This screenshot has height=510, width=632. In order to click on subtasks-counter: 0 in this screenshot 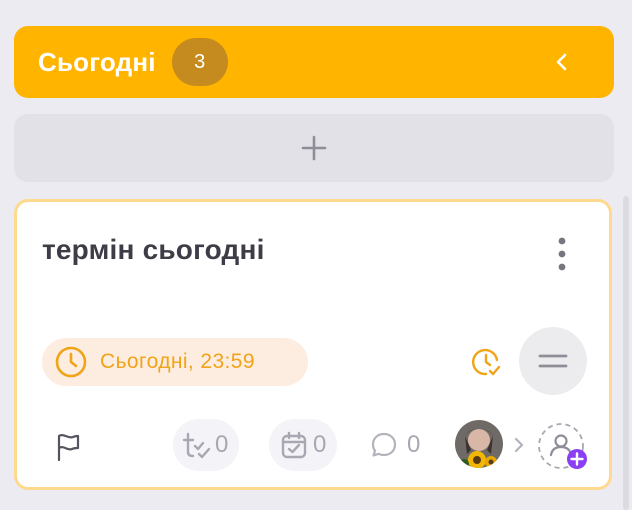, I will do `click(206, 445)`.